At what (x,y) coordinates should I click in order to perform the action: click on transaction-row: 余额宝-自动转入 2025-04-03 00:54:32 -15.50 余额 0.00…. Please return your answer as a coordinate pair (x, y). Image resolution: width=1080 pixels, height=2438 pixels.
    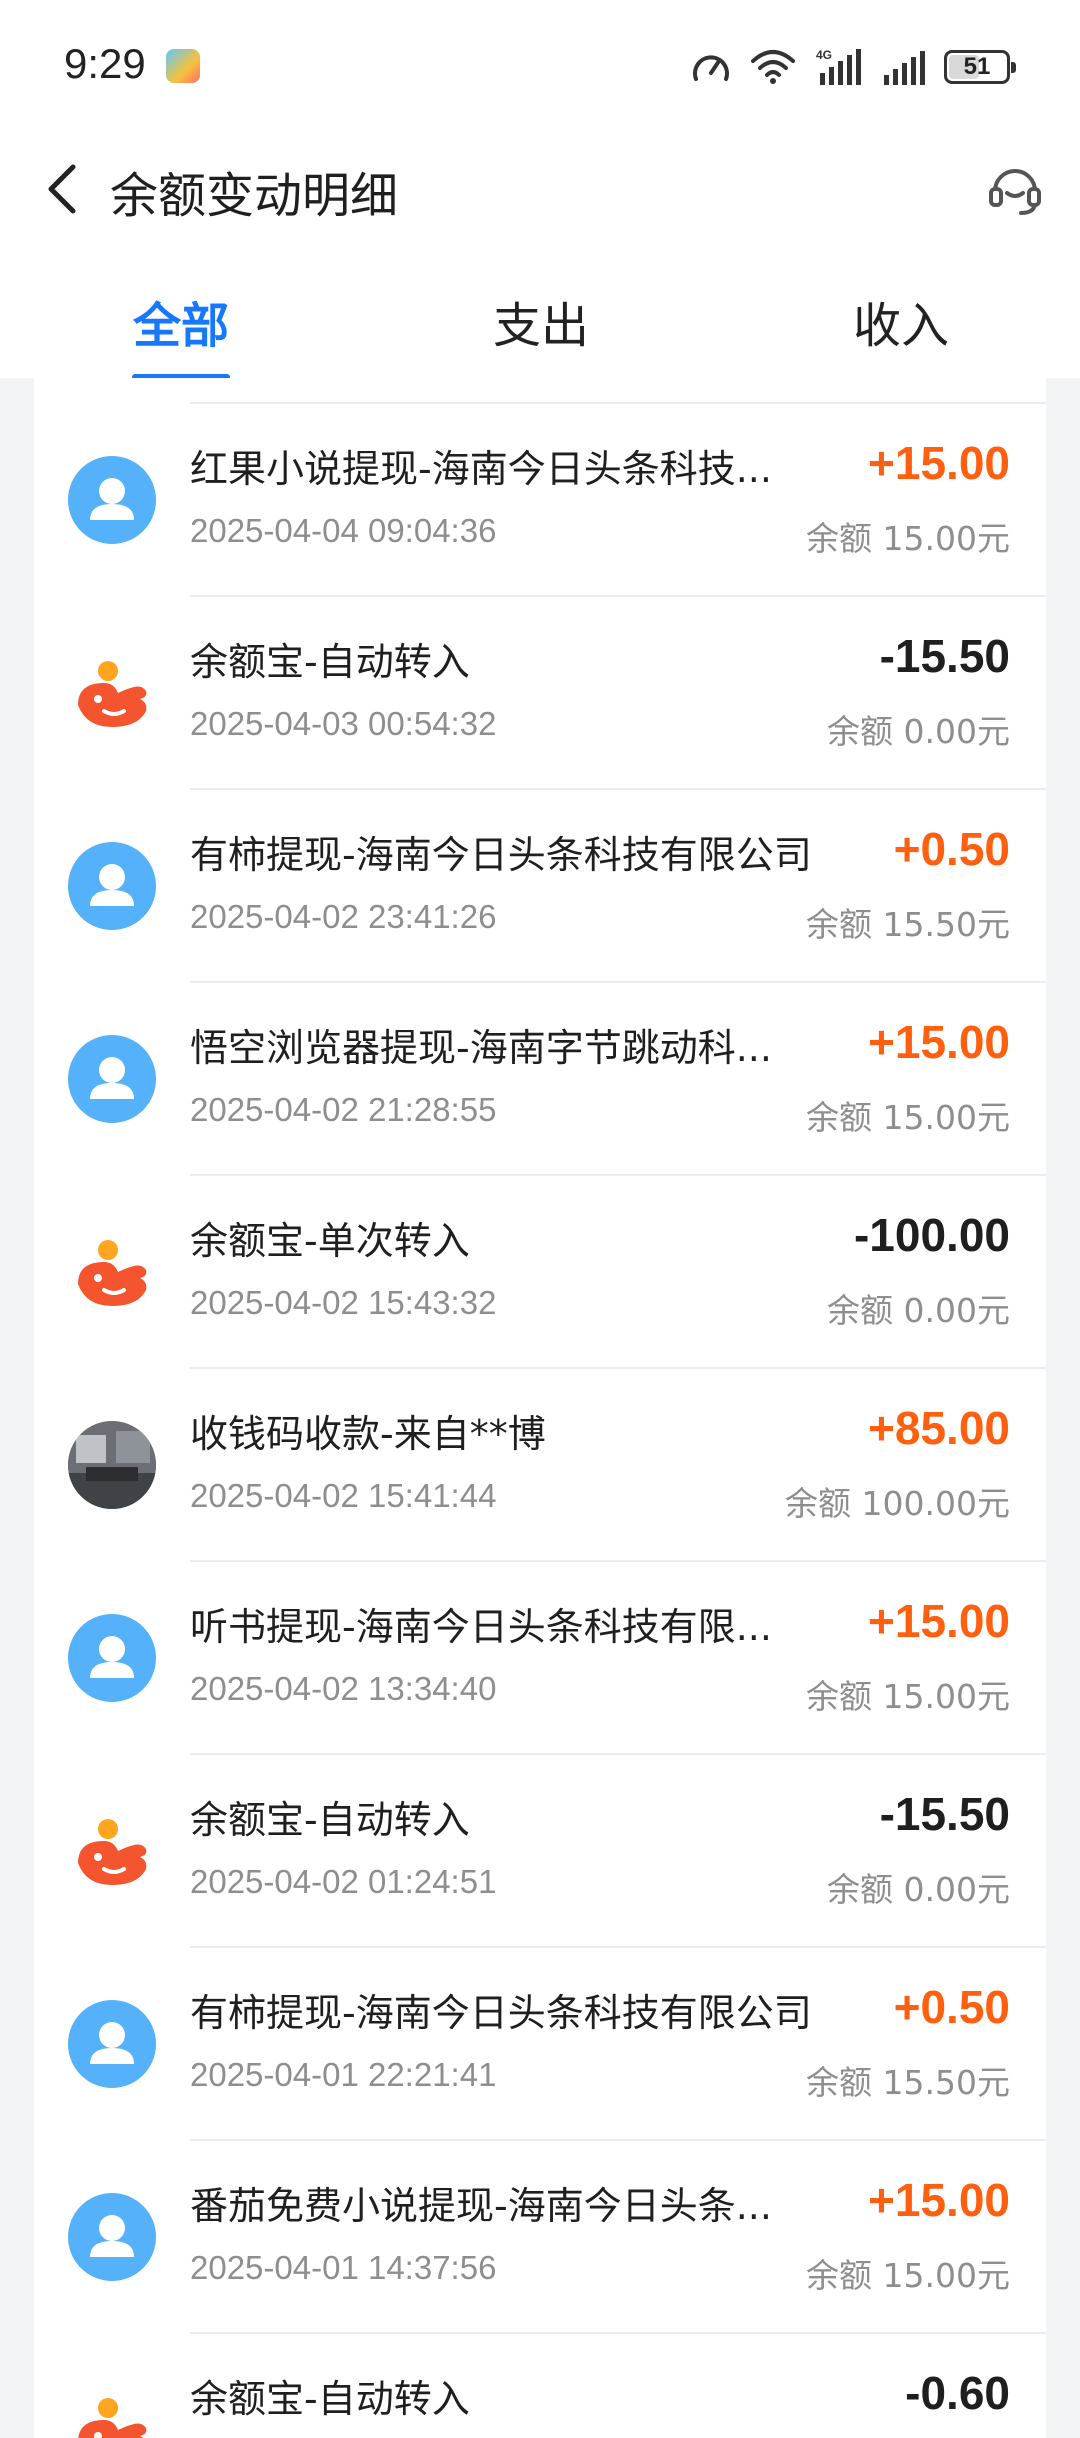
    Looking at the image, I should click on (540, 691).